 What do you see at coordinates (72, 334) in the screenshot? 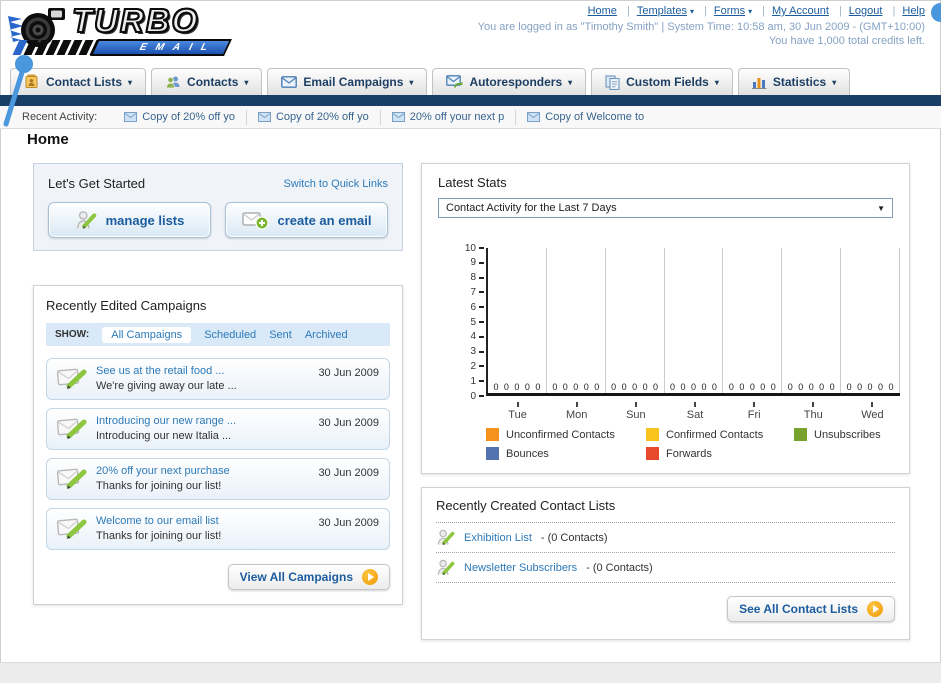
I see `show-label: SHOW:` at bounding box center [72, 334].